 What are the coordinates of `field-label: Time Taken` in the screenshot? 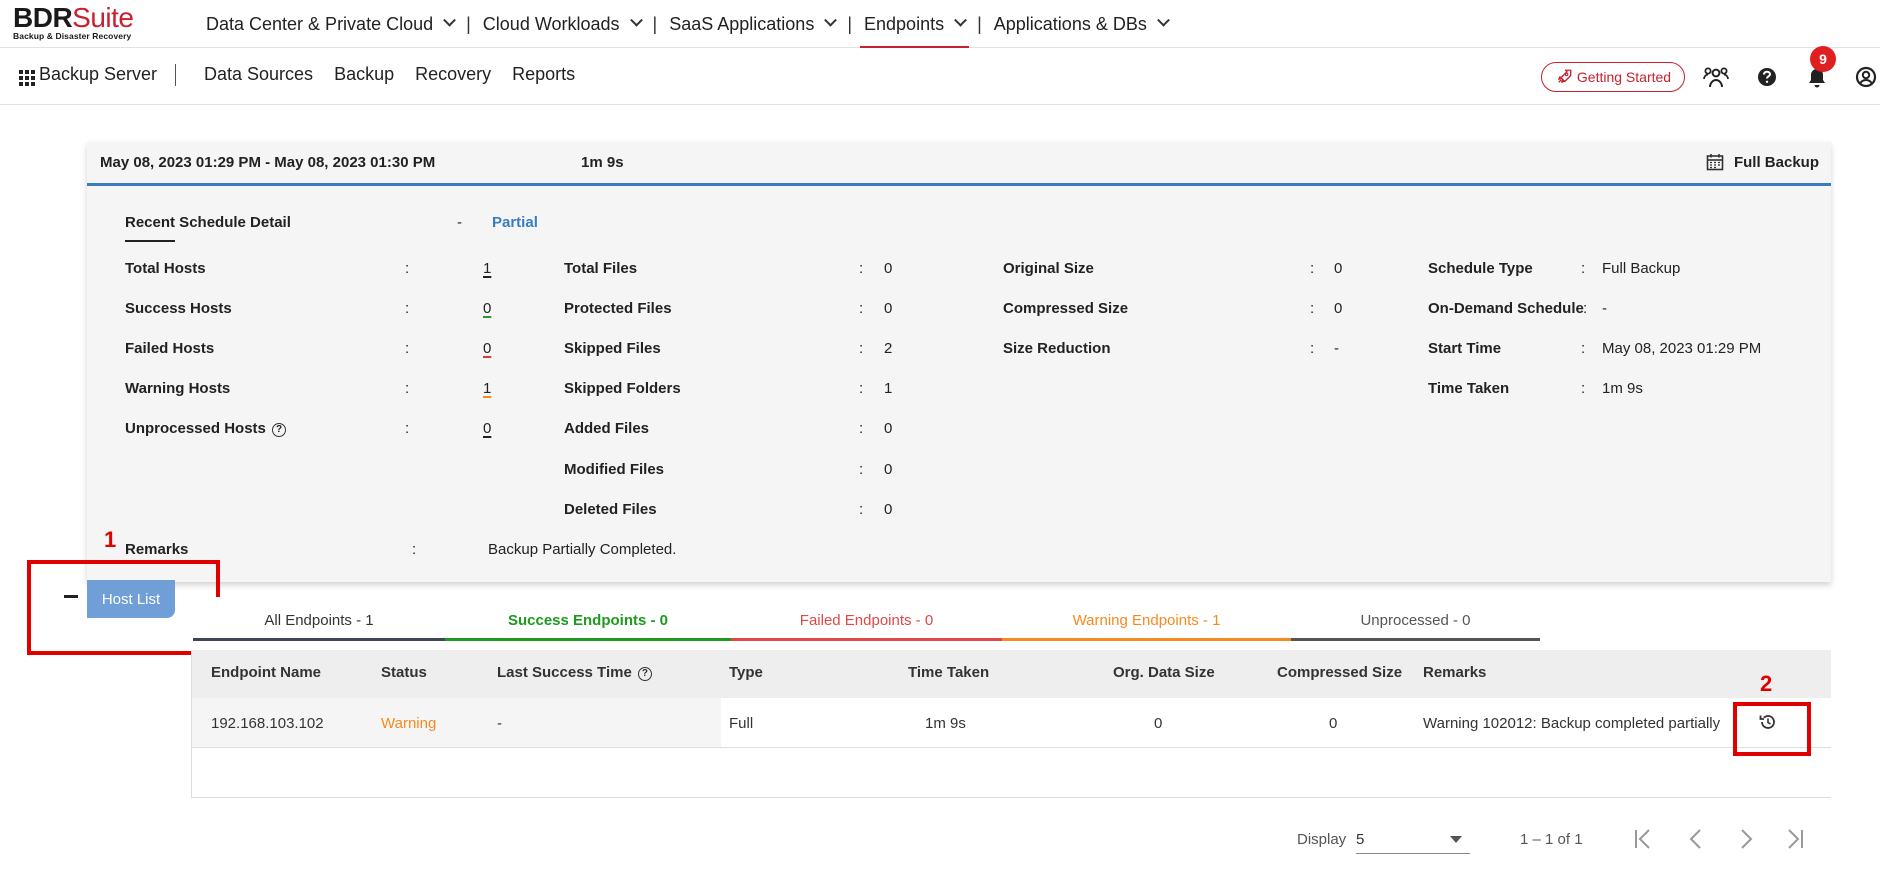 It's located at (1469, 388).